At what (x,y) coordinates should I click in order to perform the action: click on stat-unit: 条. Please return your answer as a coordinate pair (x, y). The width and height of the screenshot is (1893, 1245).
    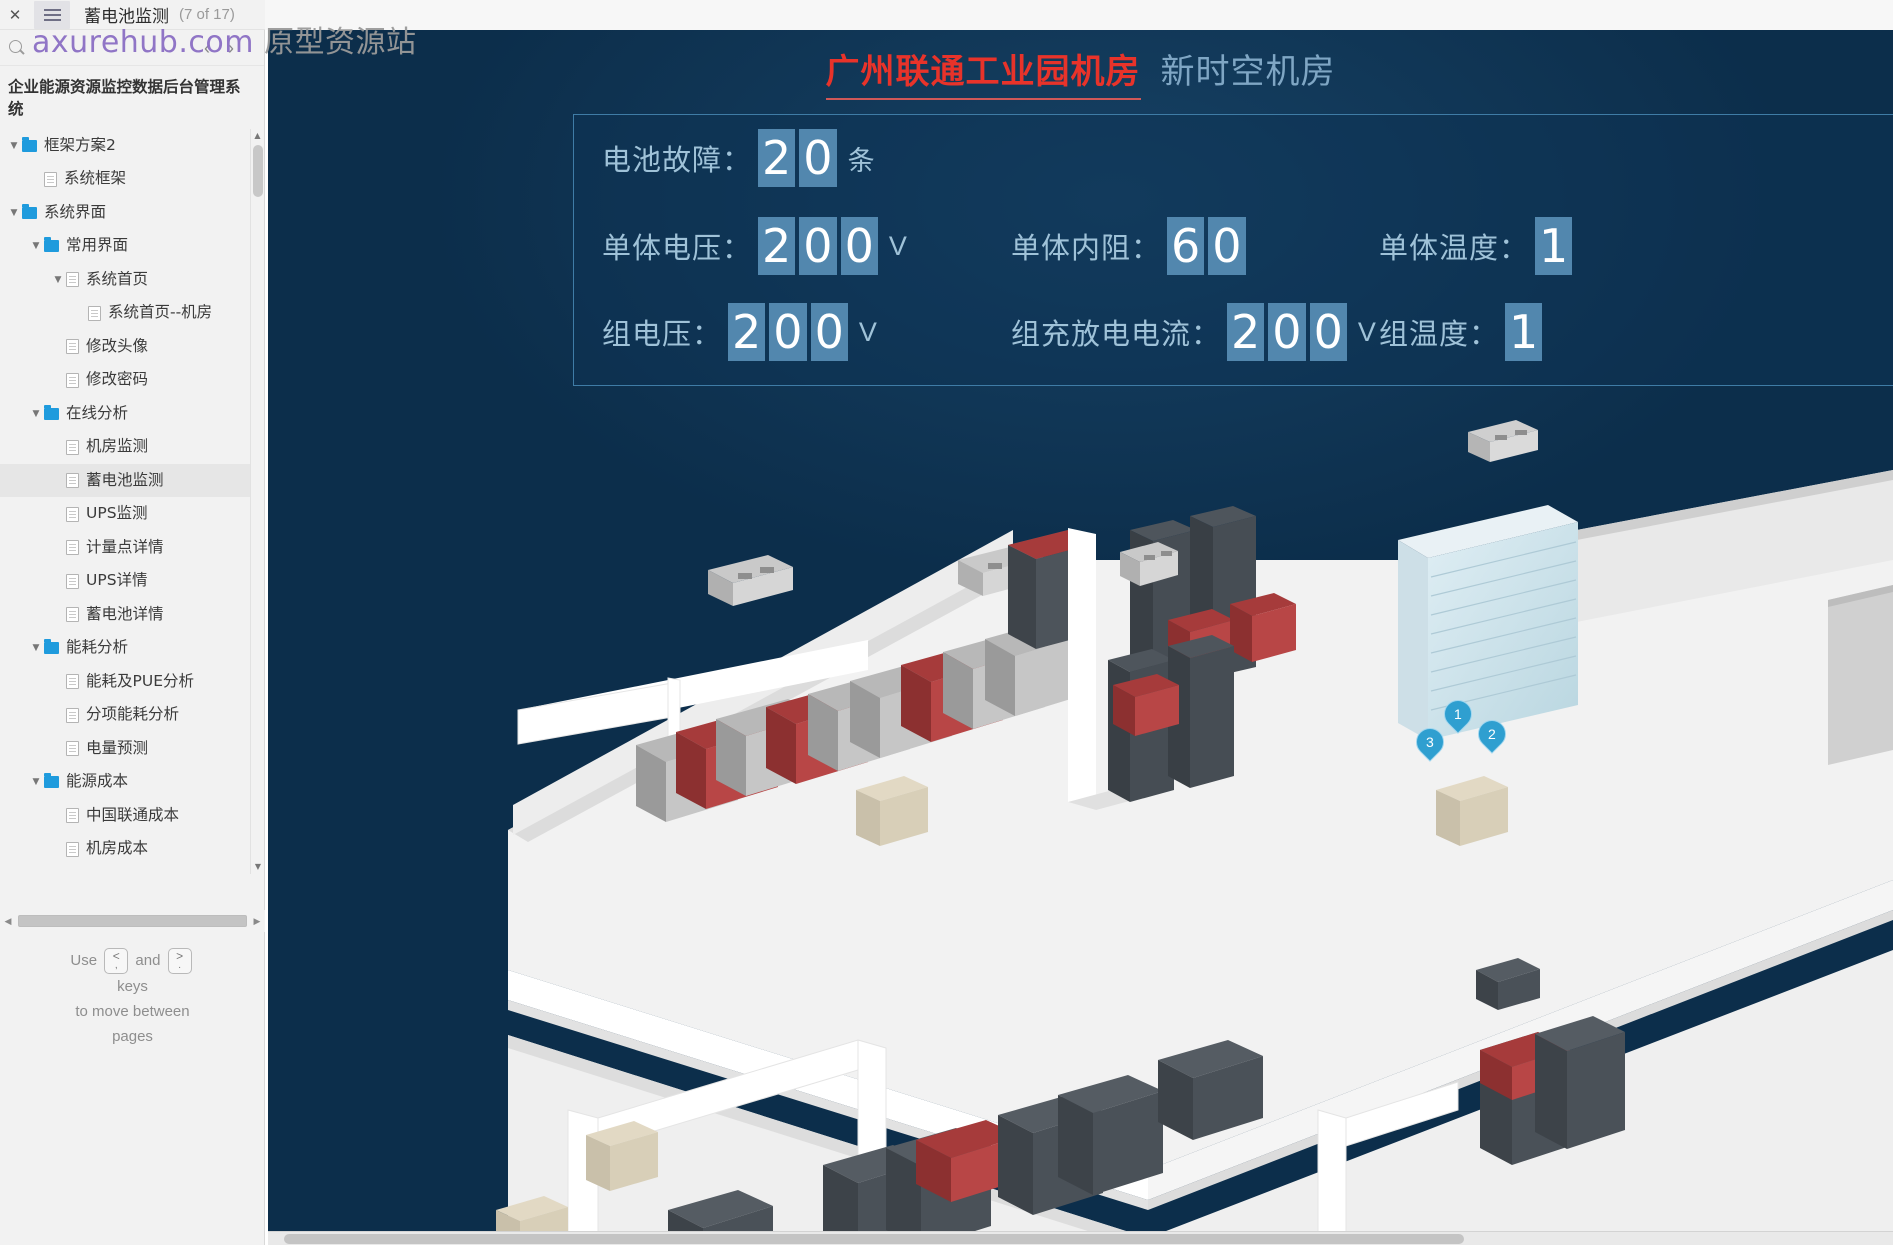
    Looking at the image, I should click on (861, 160).